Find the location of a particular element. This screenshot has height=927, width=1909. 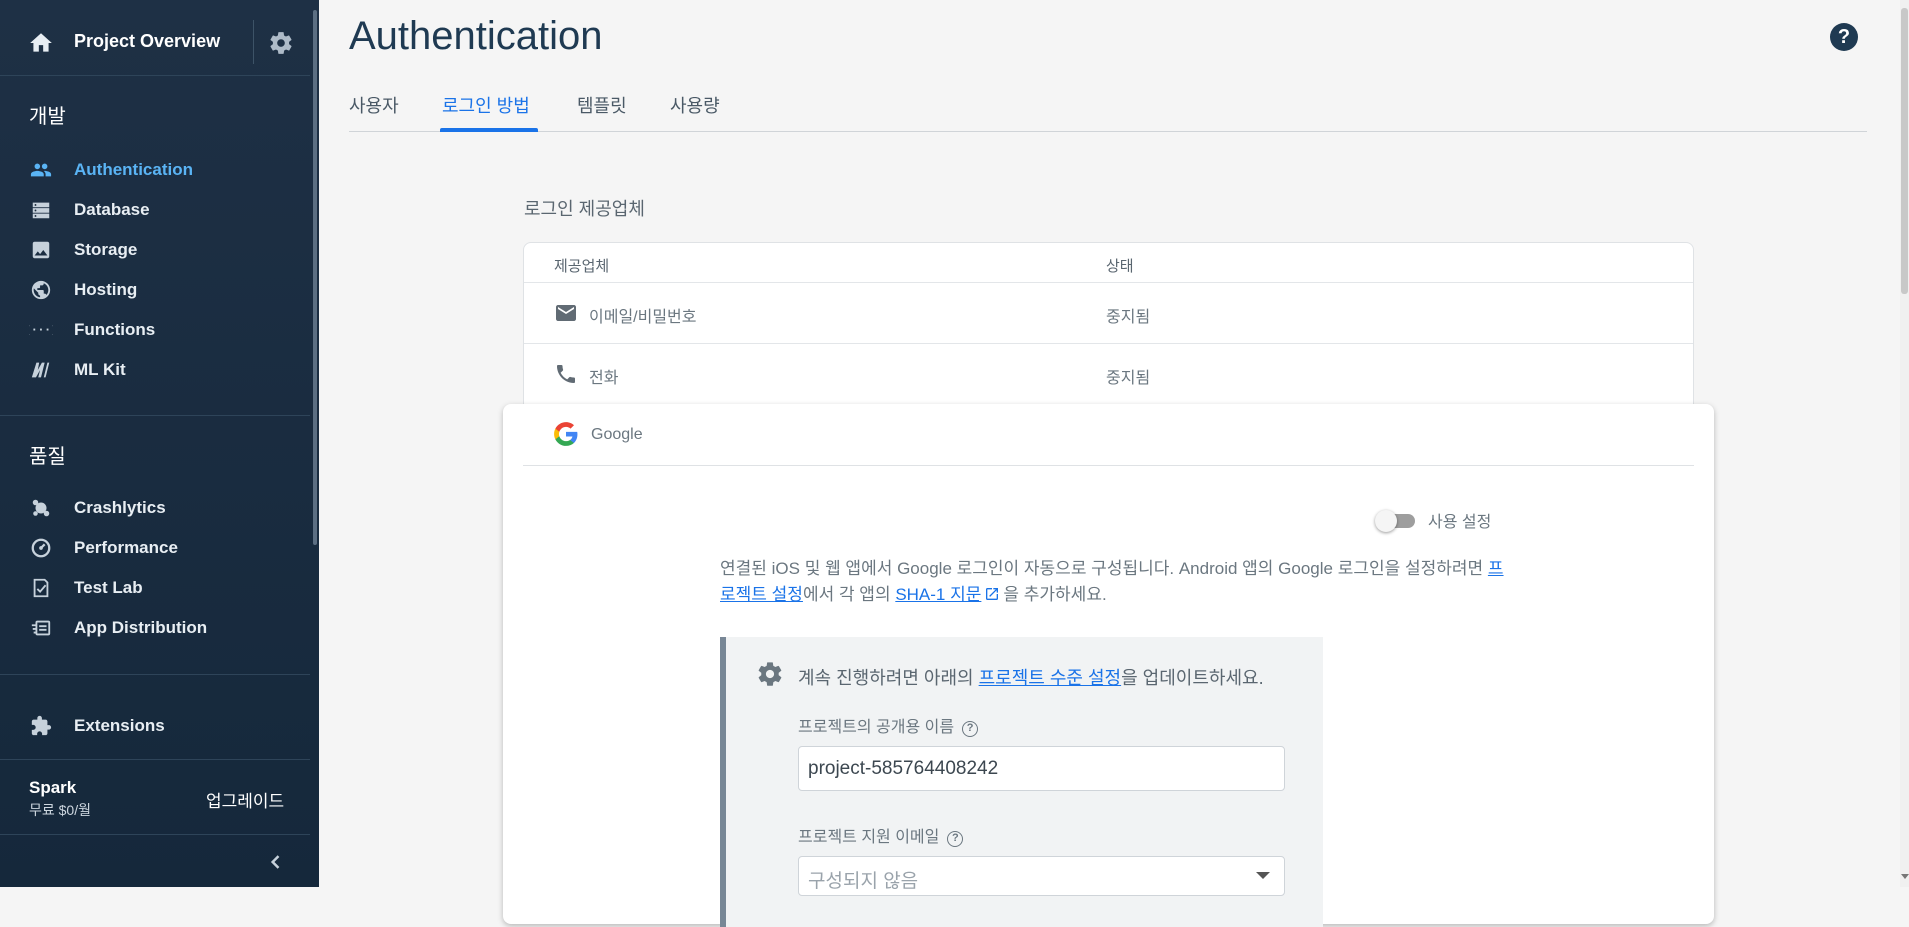

table-row: 이메일/비밀번호 중지됨 is located at coordinates (1108, 313).